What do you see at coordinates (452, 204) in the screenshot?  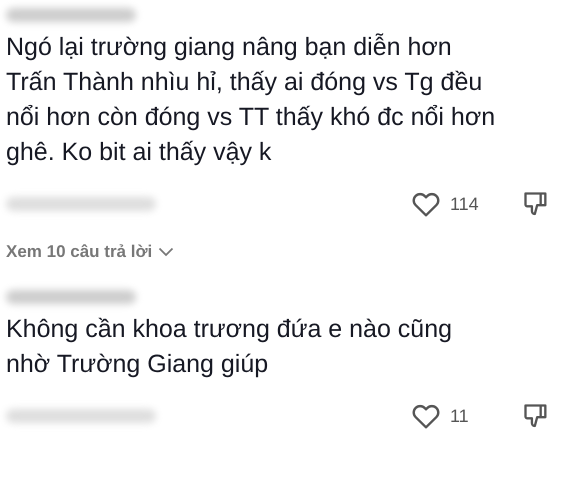 I see `like-button: 114` at bounding box center [452, 204].